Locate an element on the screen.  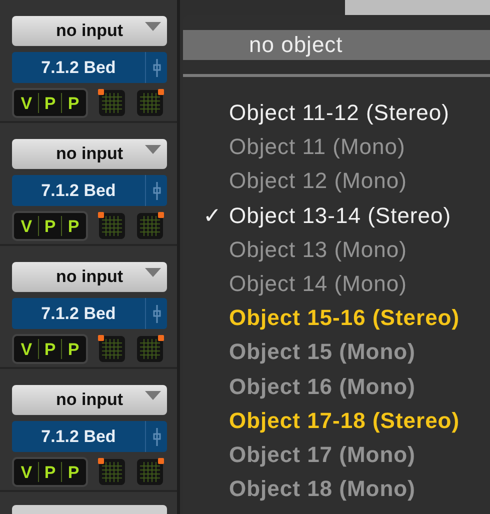
menu-item: Object 11-12 (Stereo) is located at coordinates (339, 113).